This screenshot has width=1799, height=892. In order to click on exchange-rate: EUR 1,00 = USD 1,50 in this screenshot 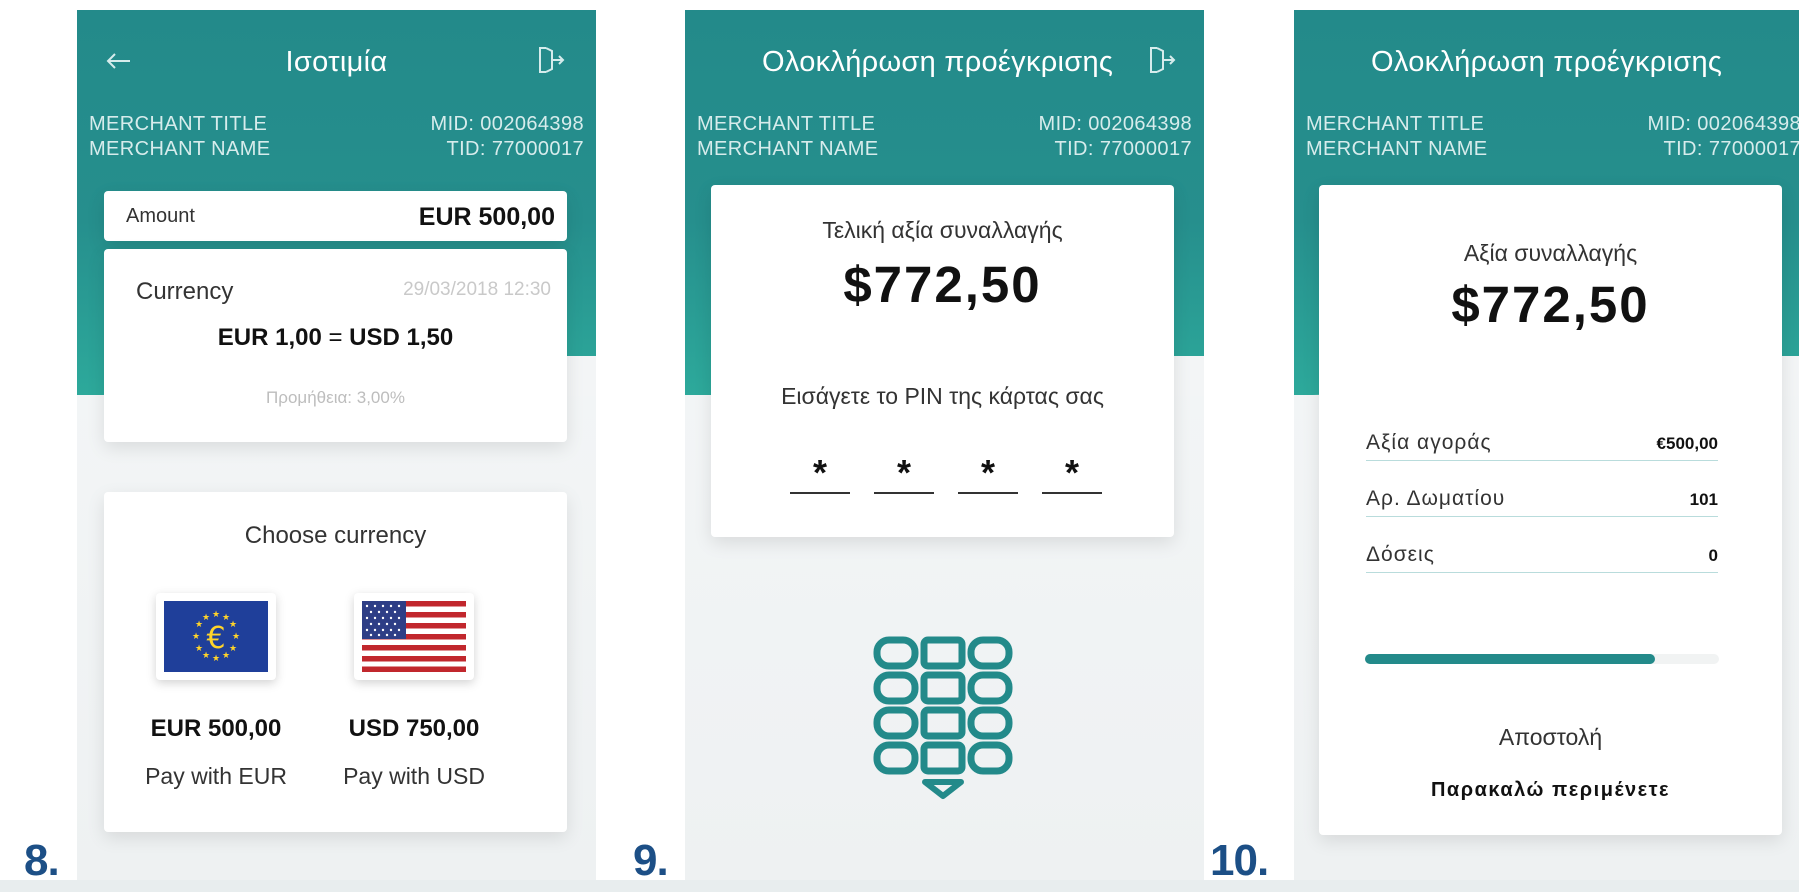, I will do `click(335, 338)`.